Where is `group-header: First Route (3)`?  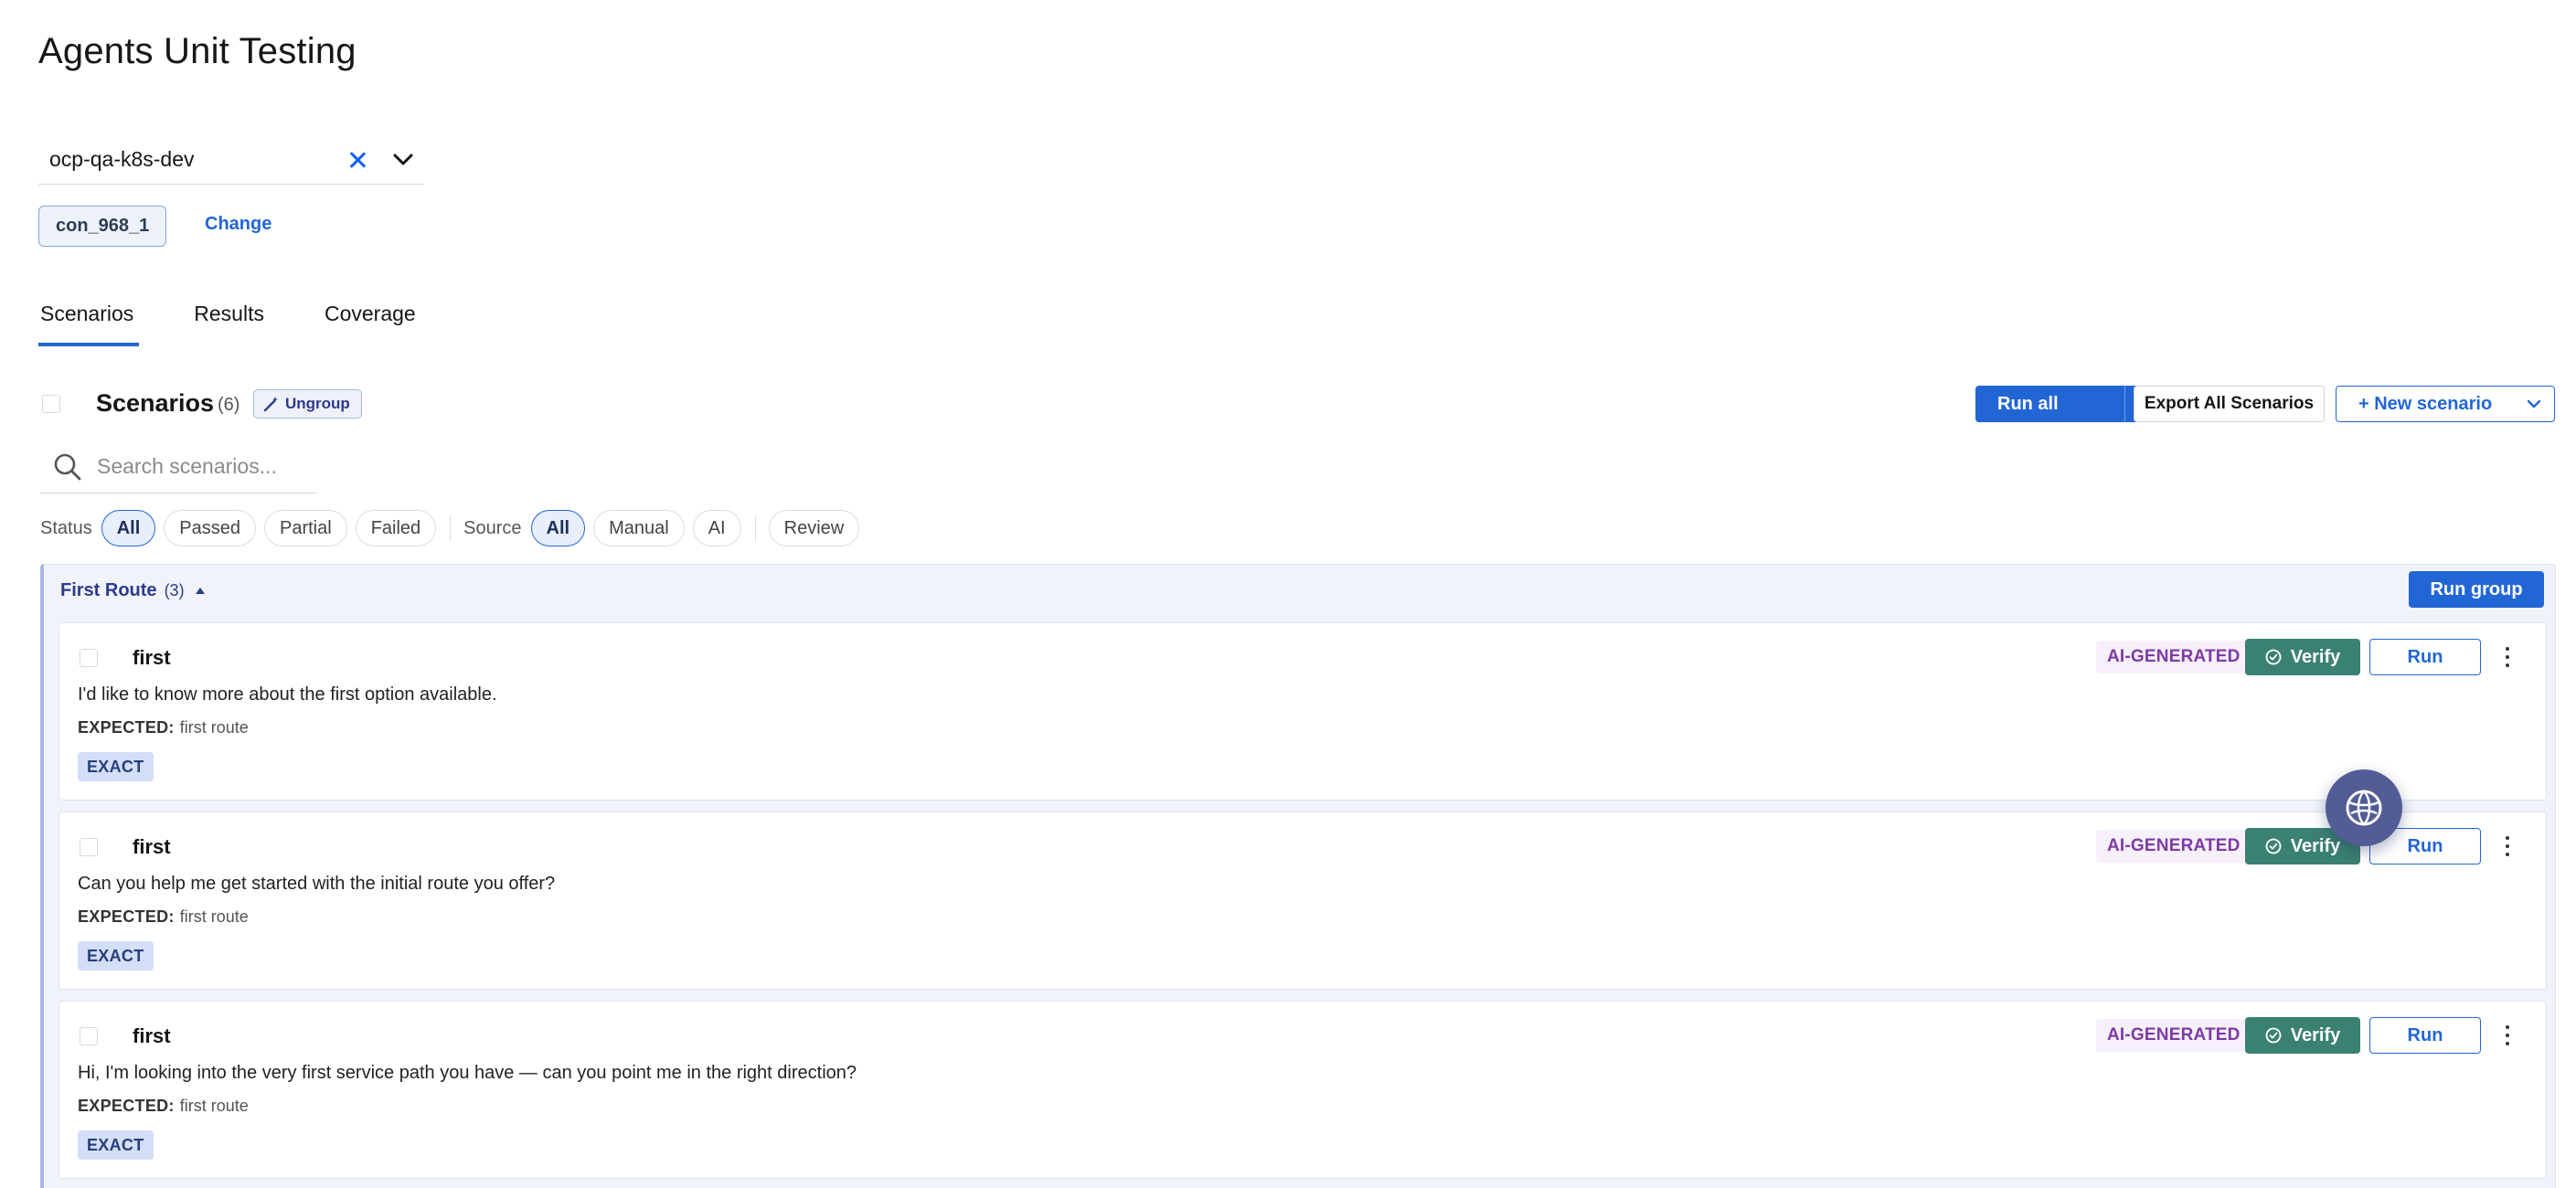
group-header: First Route (3) is located at coordinates (133, 590).